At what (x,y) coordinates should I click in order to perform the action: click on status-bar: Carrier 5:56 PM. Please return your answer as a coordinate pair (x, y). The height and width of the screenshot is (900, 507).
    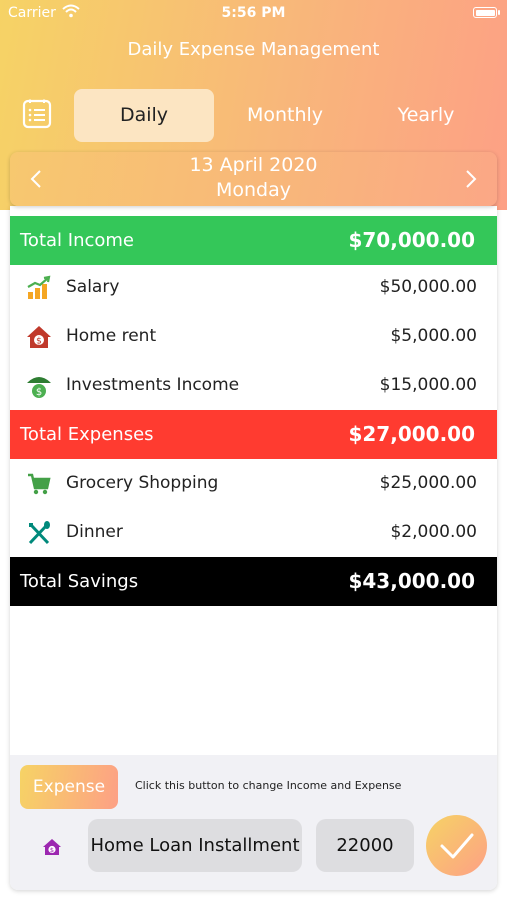
    Looking at the image, I should click on (253, 14).